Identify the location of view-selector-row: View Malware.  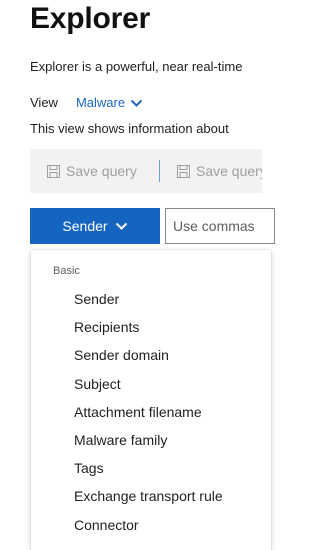
(86, 103).